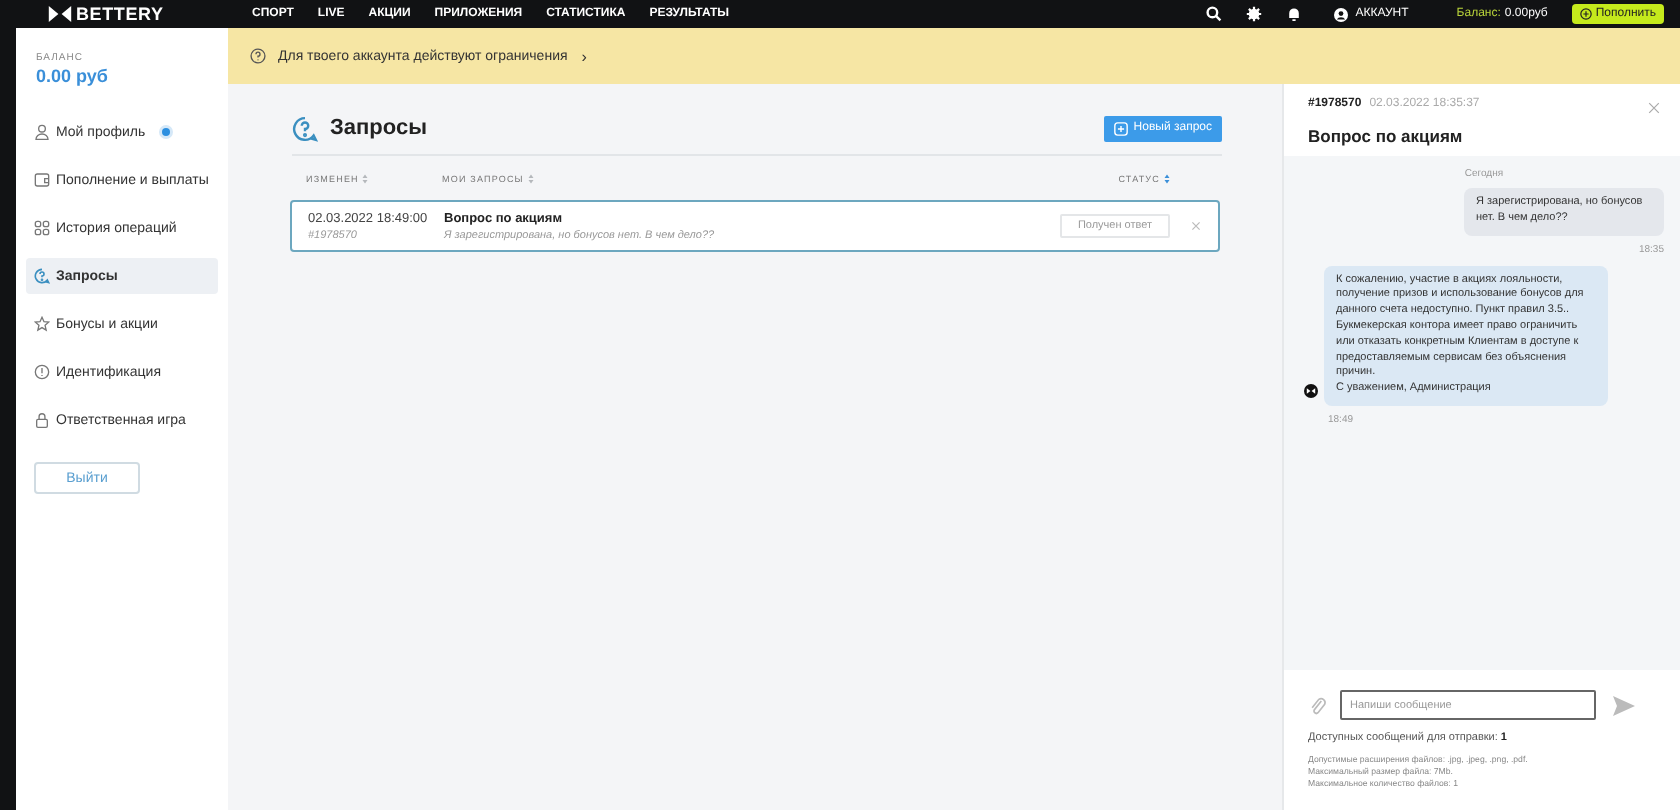  Describe the element at coordinates (42, 132) in the screenshot. I see `person-icon` at that location.